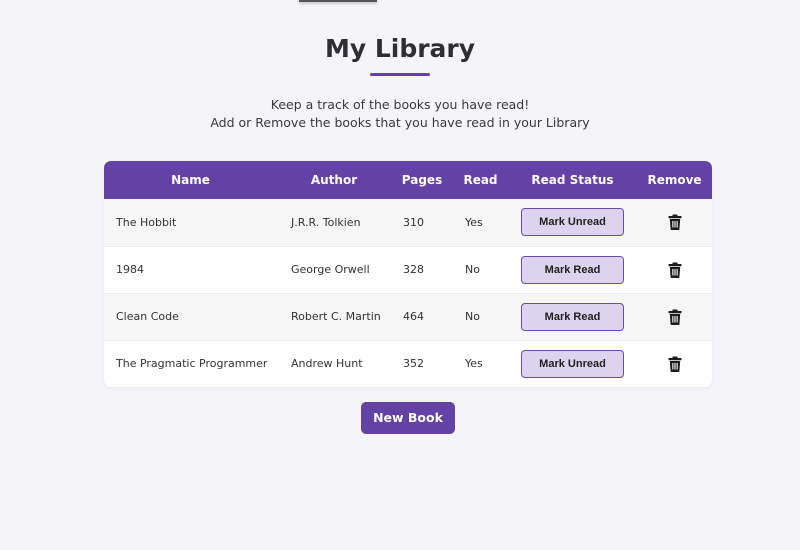  Describe the element at coordinates (480, 180) in the screenshot. I see `header-read: Read` at that location.